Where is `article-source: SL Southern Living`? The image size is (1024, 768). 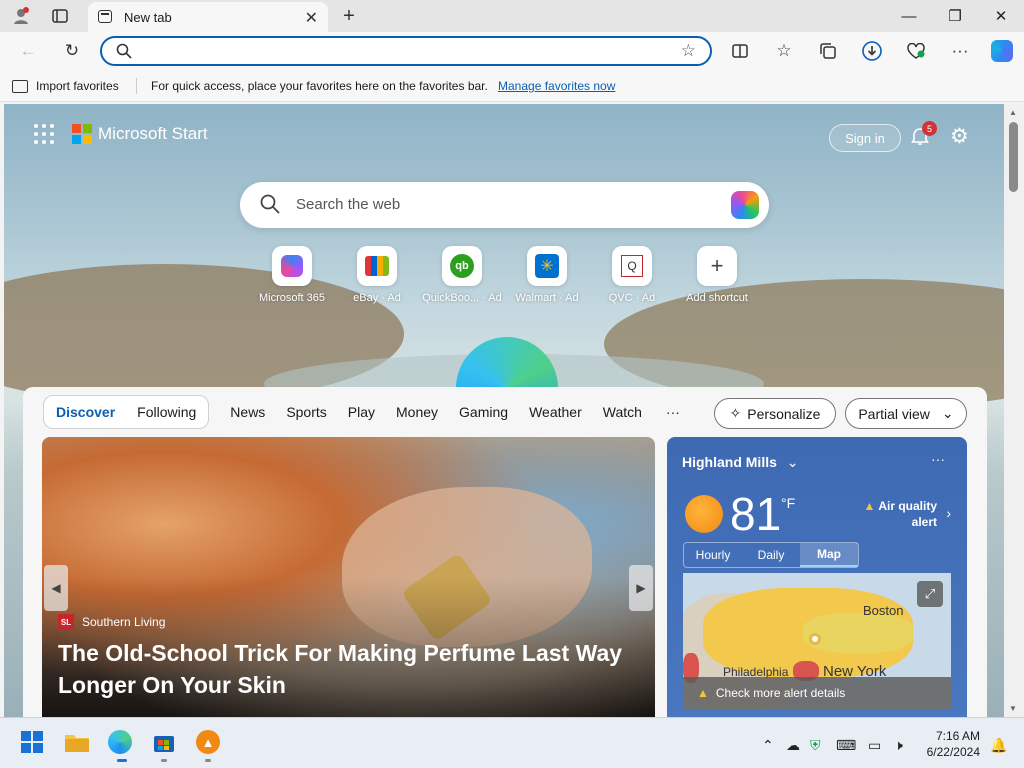 article-source: SL Southern Living is located at coordinates (111, 622).